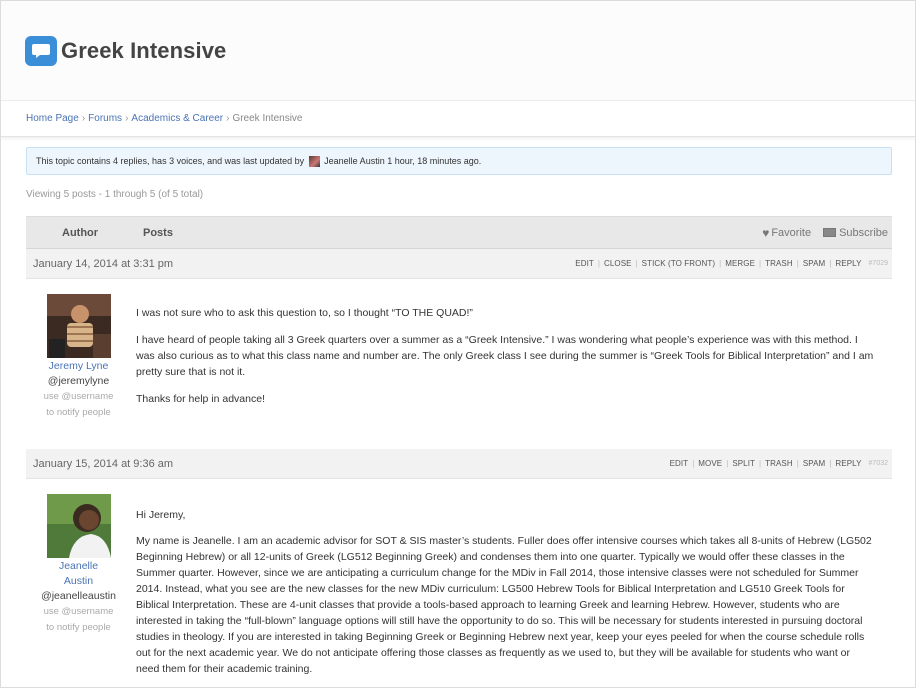 This screenshot has width=916, height=688. Describe the element at coordinates (710, 463) in the screenshot. I see `move-link: MOVE` at that location.